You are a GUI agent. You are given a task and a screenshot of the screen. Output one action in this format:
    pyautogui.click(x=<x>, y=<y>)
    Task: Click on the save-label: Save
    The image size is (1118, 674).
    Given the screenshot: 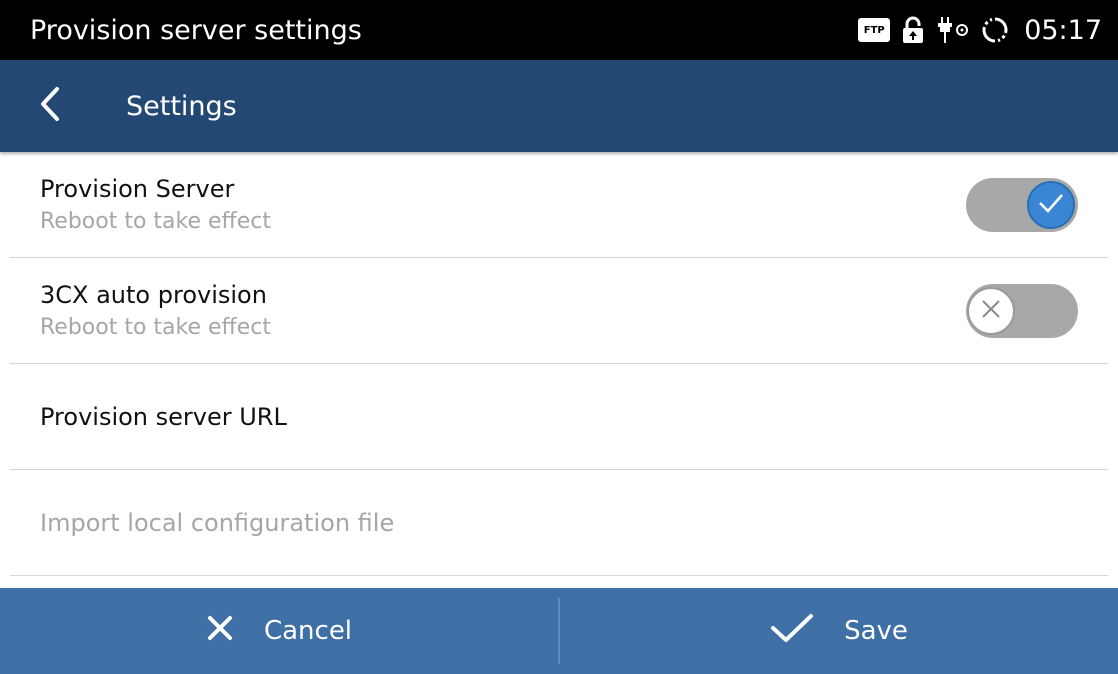 What is the action you would take?
    pyautogui.click(x=876, y=631)
    